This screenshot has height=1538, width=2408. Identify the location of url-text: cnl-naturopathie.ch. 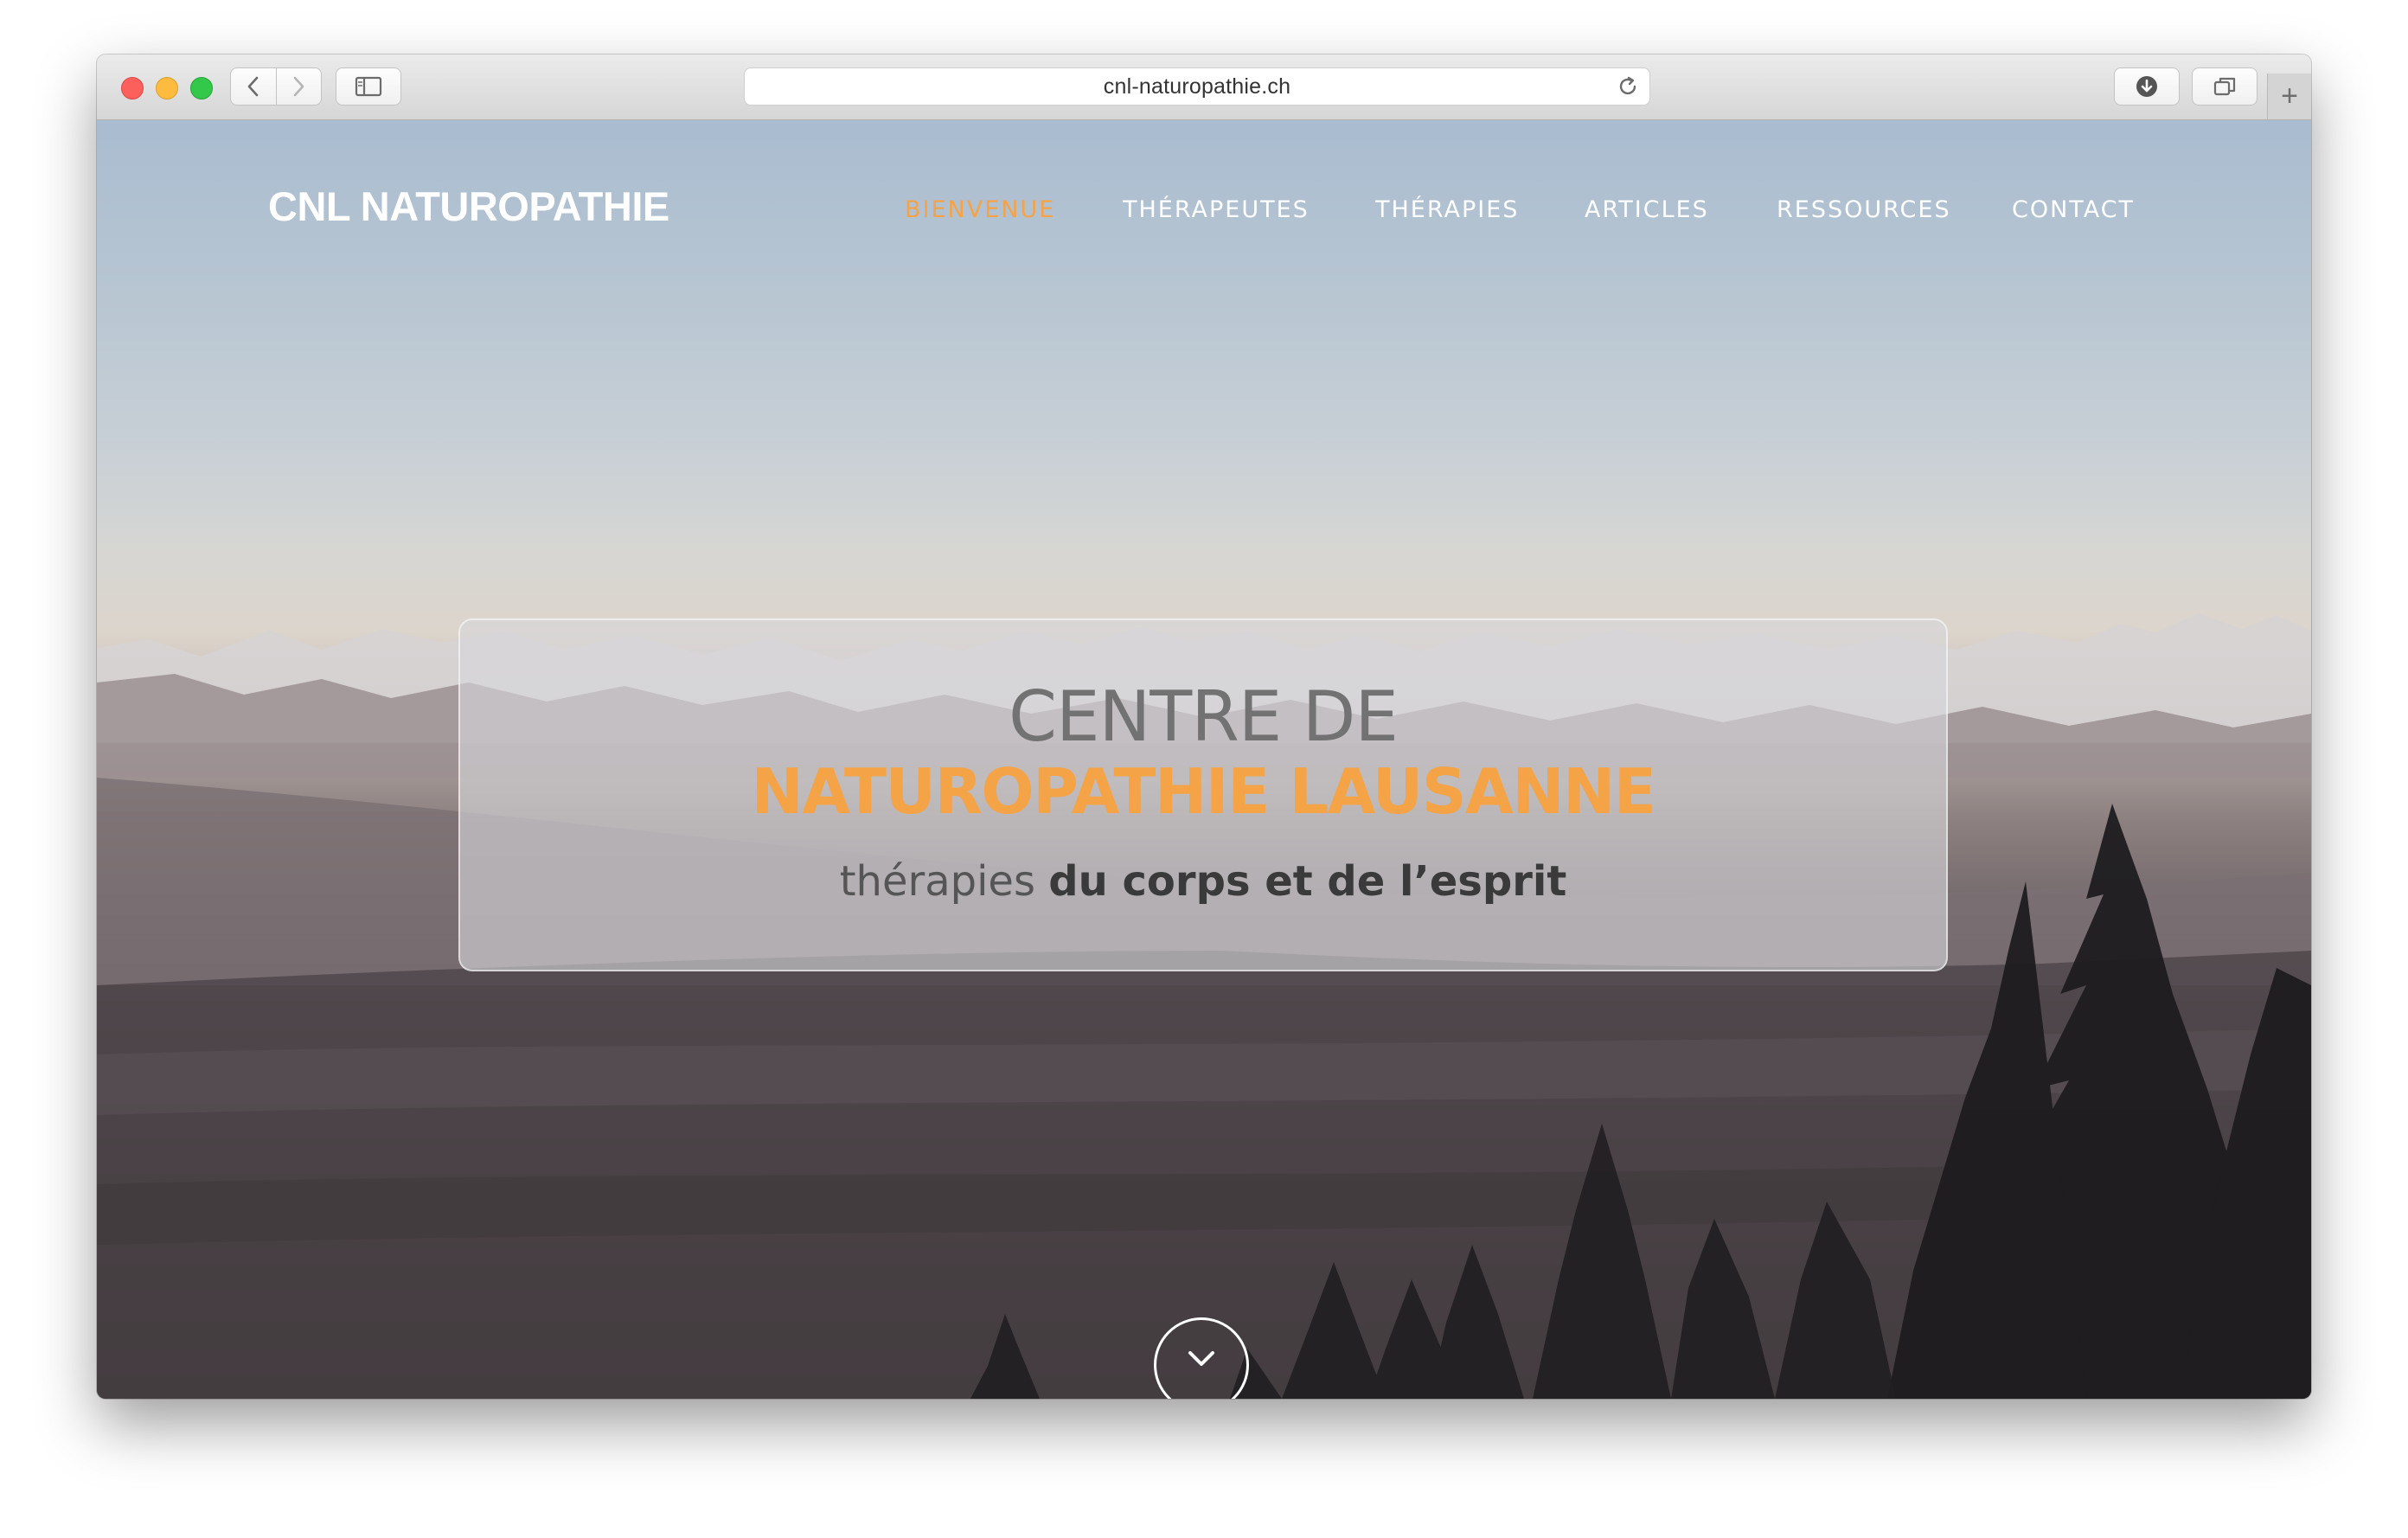
(1197, 87).